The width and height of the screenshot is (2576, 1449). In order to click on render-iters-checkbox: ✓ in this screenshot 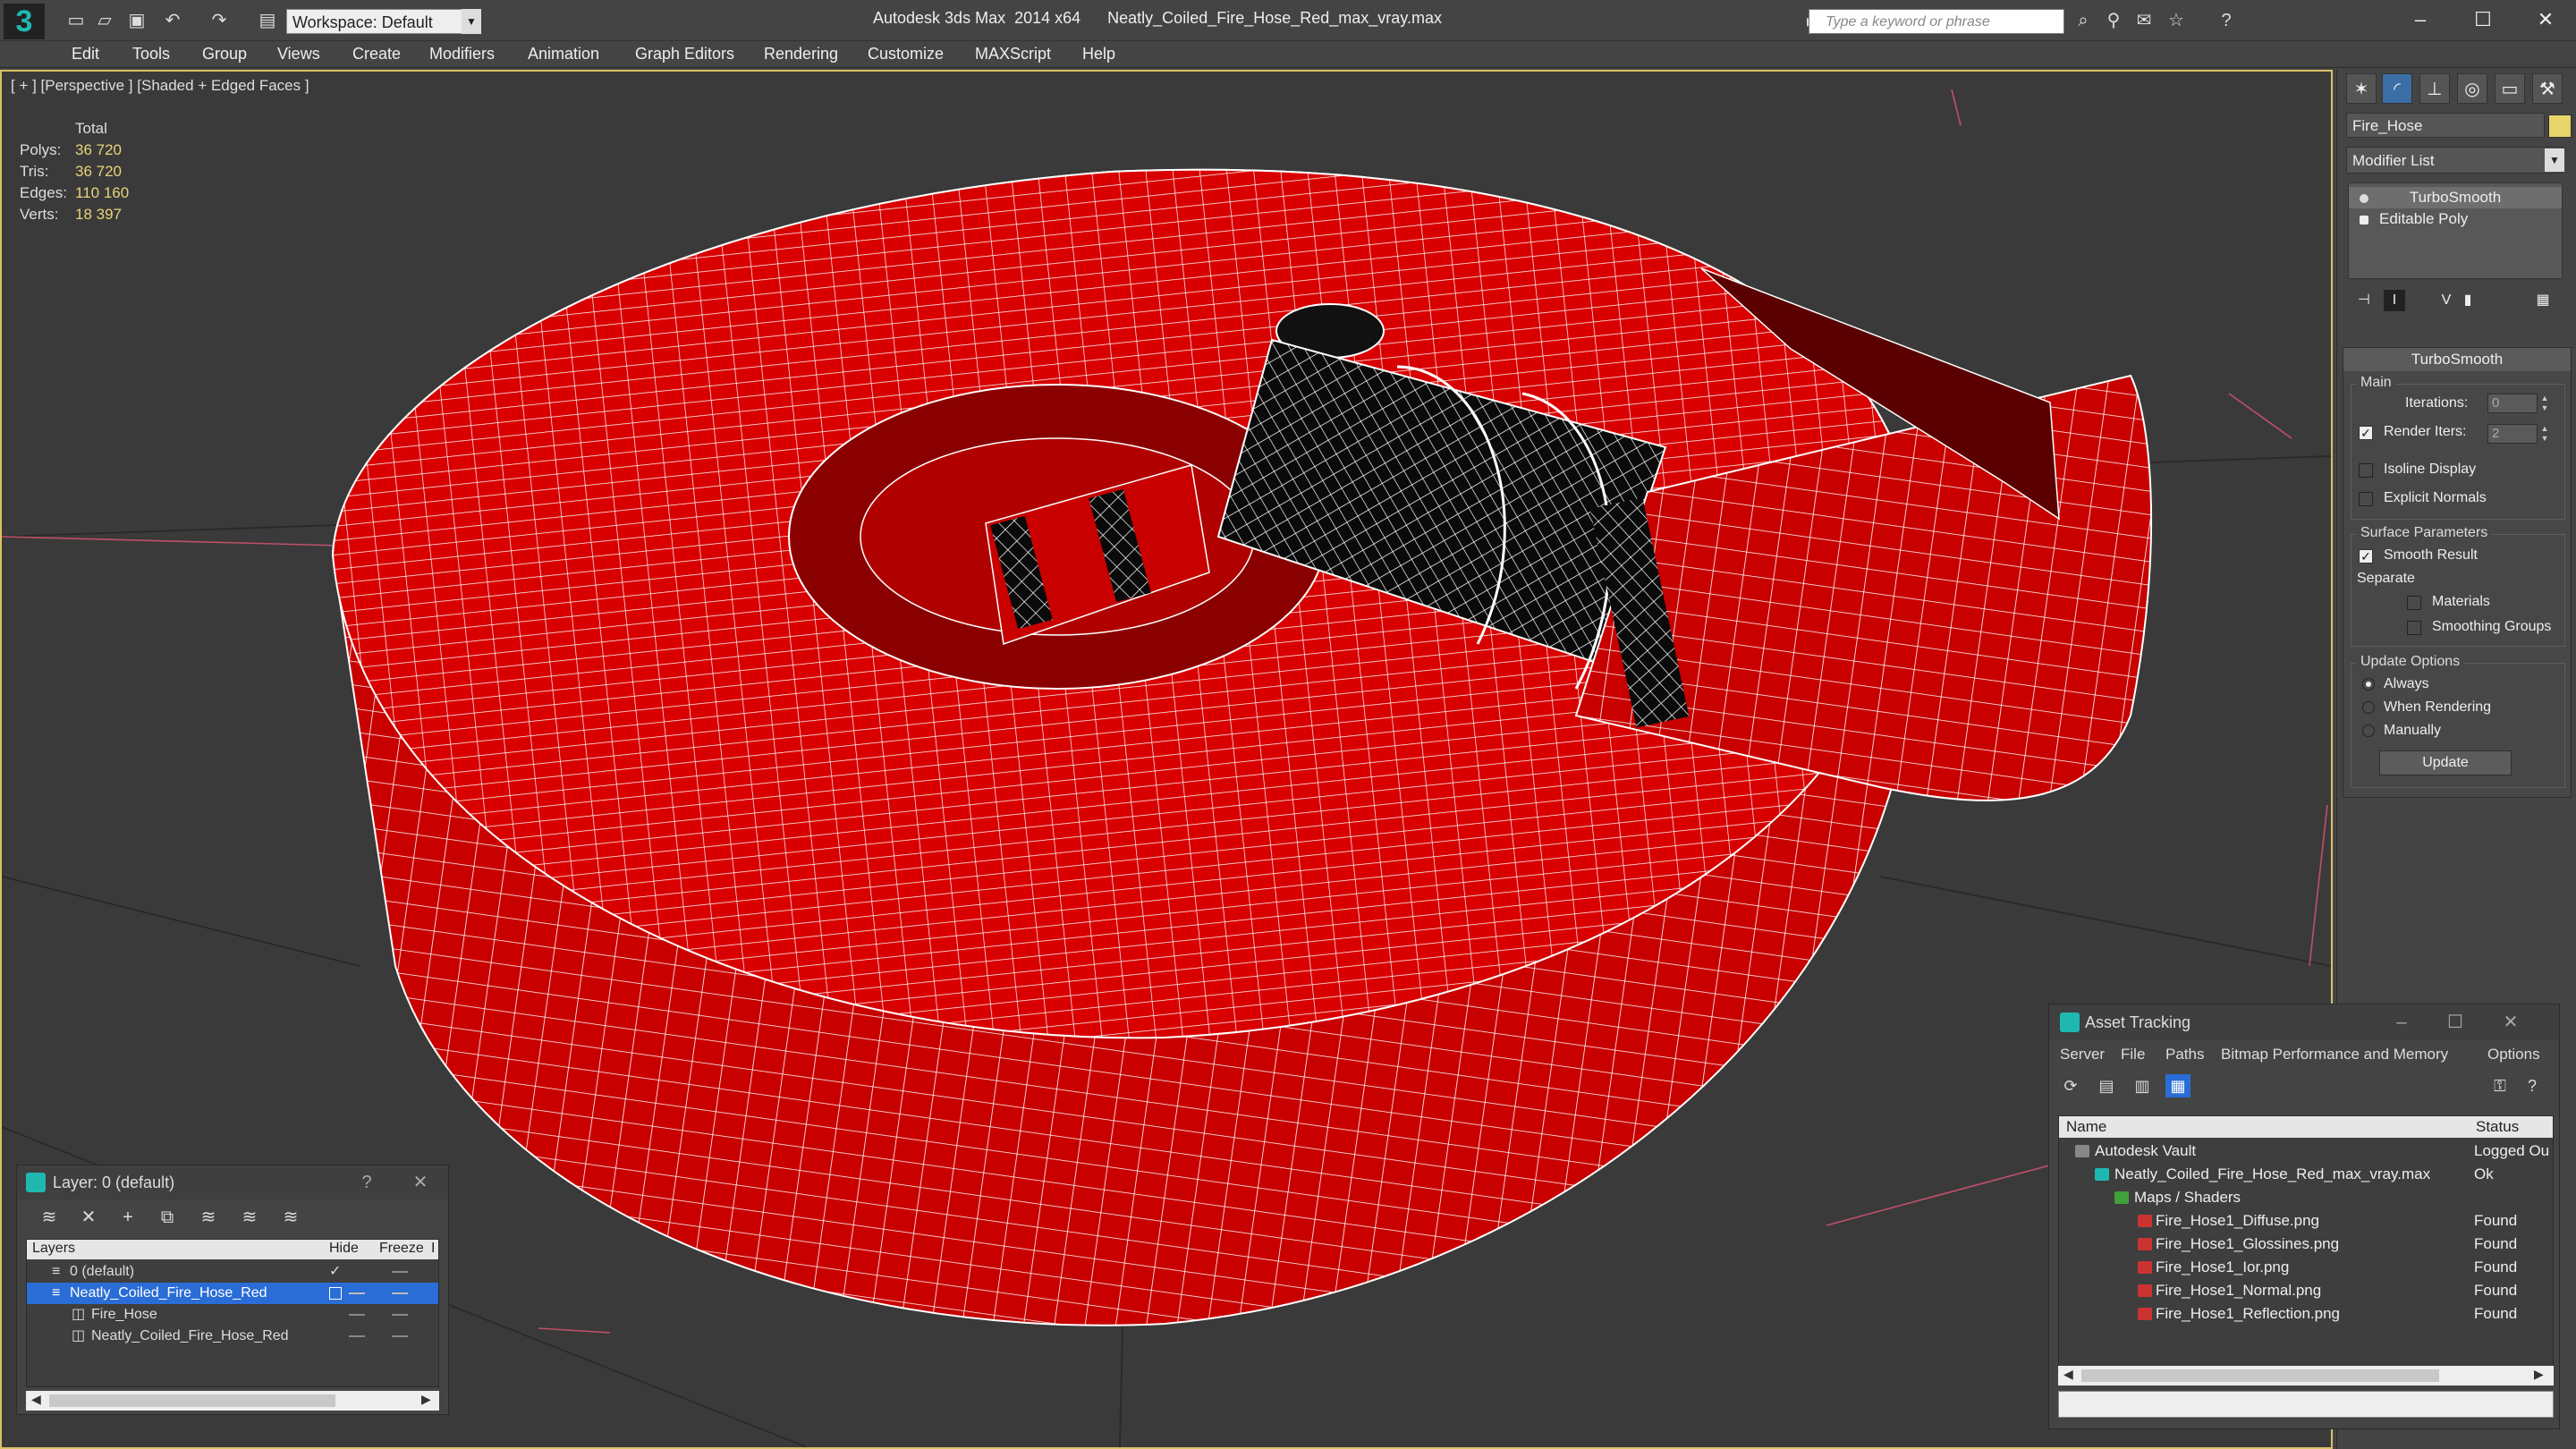, I will do `click(2366, 433)`.